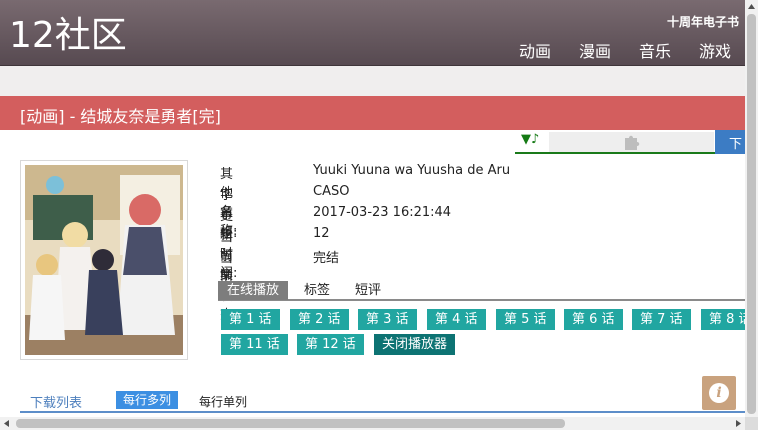 Image resolution: width=758 pixels, height=430 pixels. I want to click on episode-button: 第 8 话, so click(723, 319).